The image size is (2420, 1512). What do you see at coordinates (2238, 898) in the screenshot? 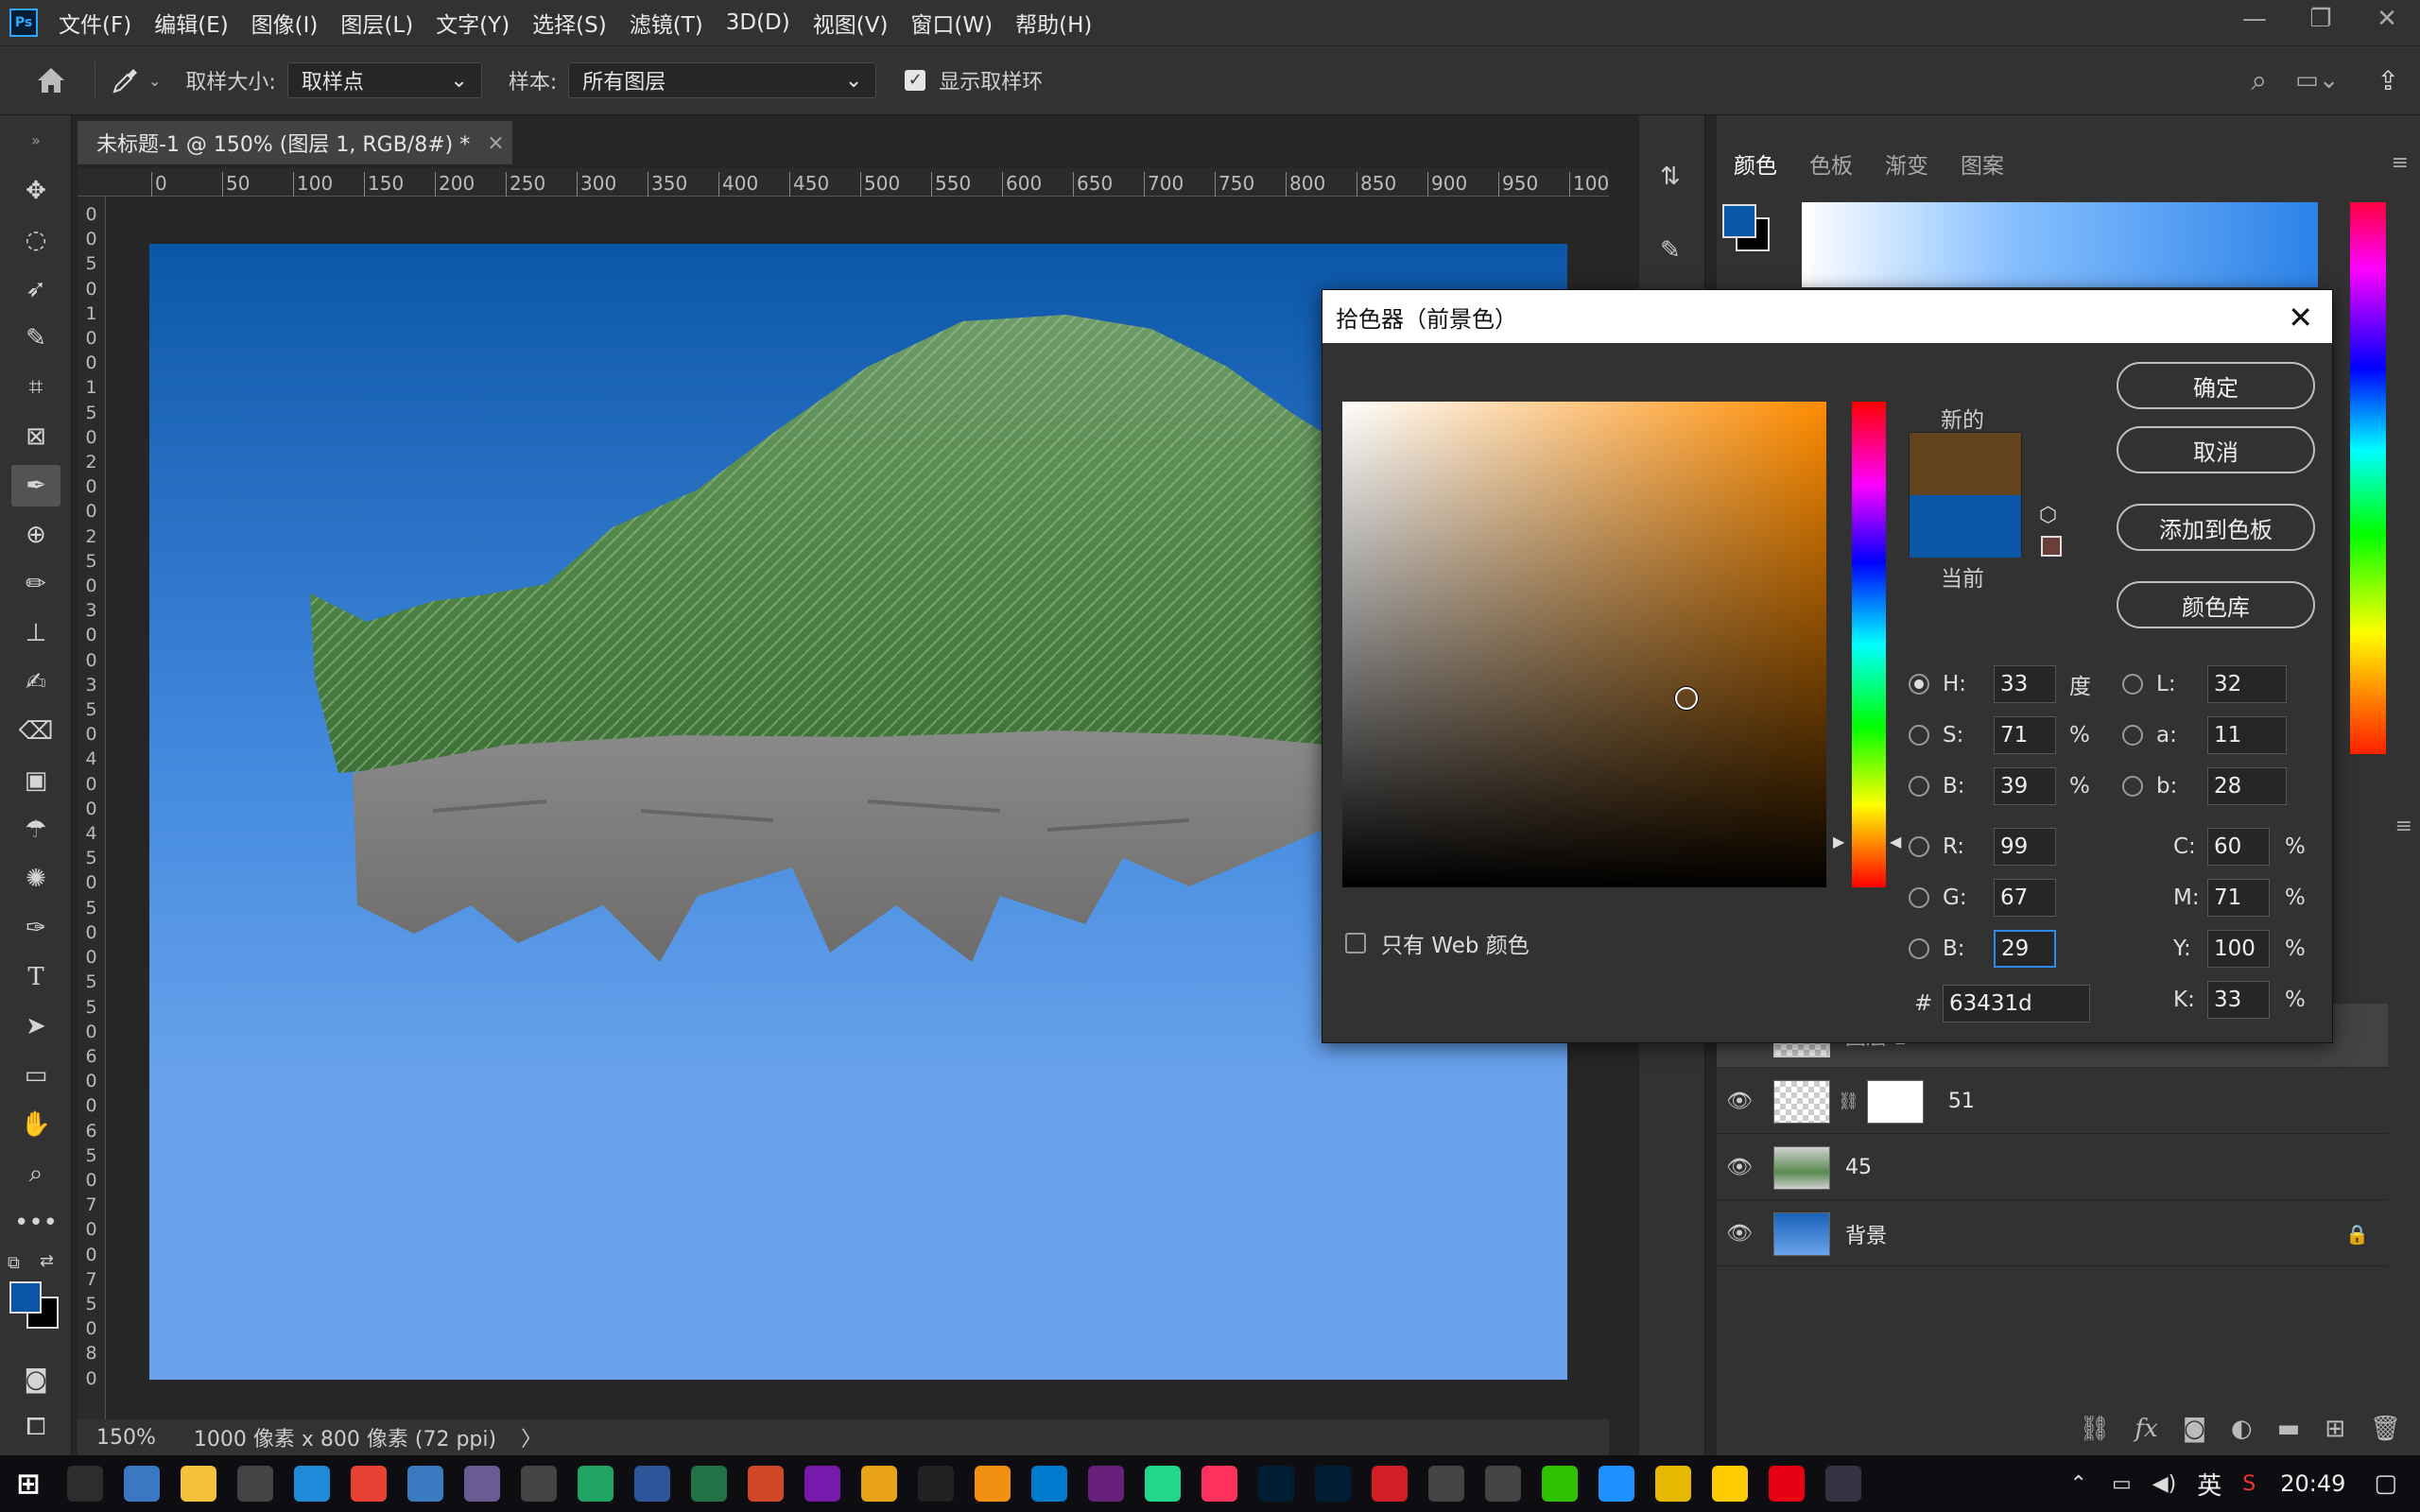
I see `m-input: 71` at bounding box center [2238, 898].